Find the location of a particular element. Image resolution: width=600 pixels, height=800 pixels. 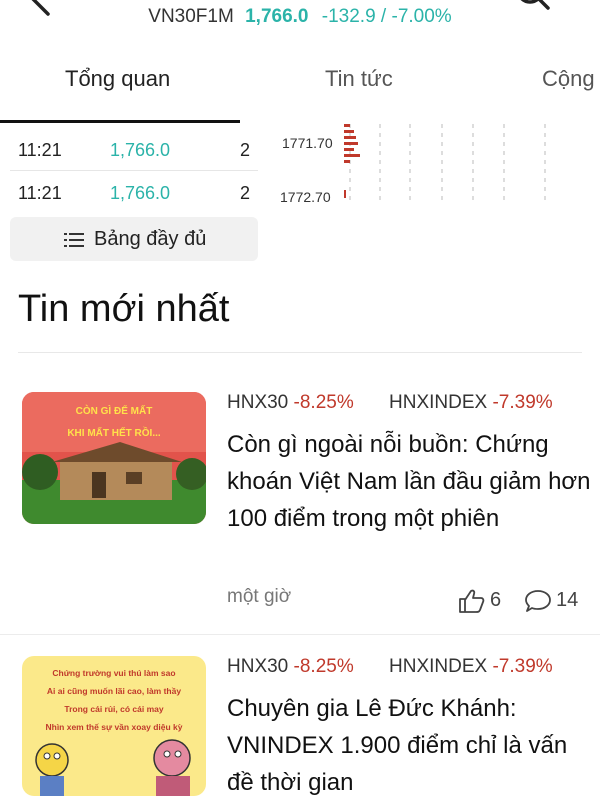

order-book-depth-chart: 1771.70 1772.70 is located at coordinates (413, 164).